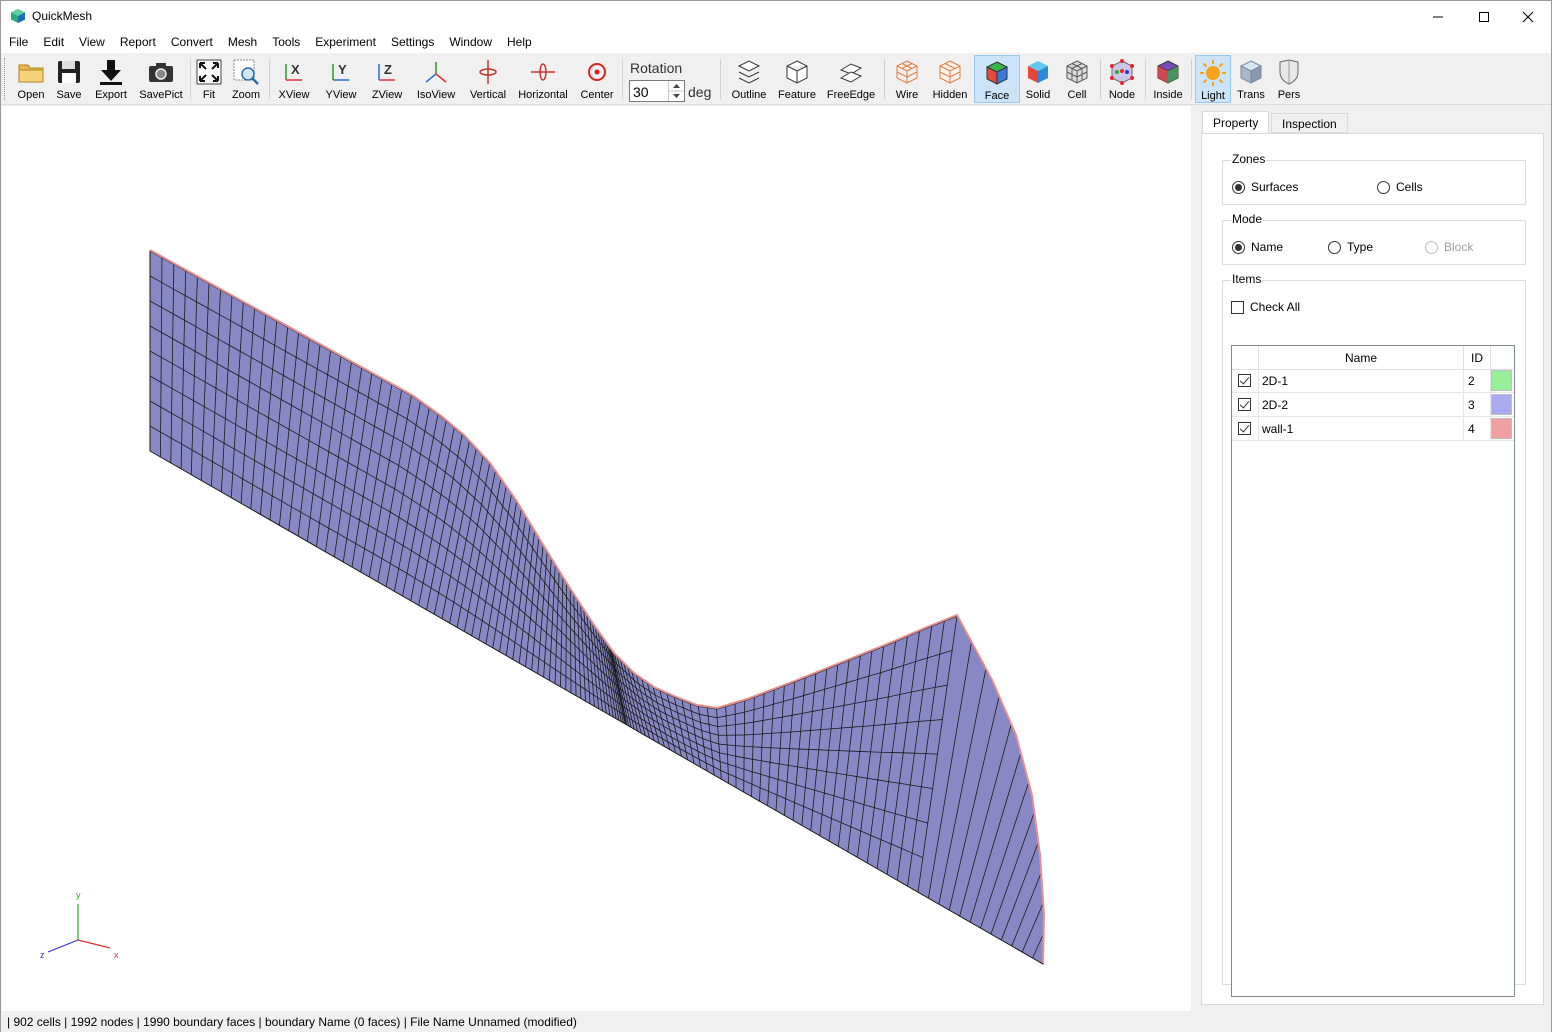 The image size is (1552, 1032). I want to click on zoom-button: Zoom, so click(246, 79).